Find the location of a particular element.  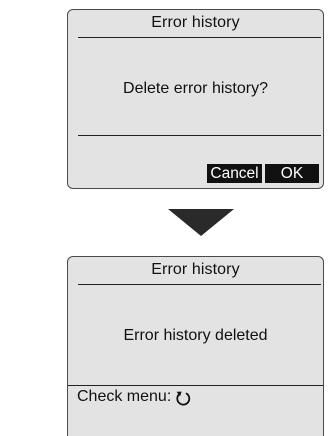

button-bar: Cancel OK is located at coordinates (263, 173).